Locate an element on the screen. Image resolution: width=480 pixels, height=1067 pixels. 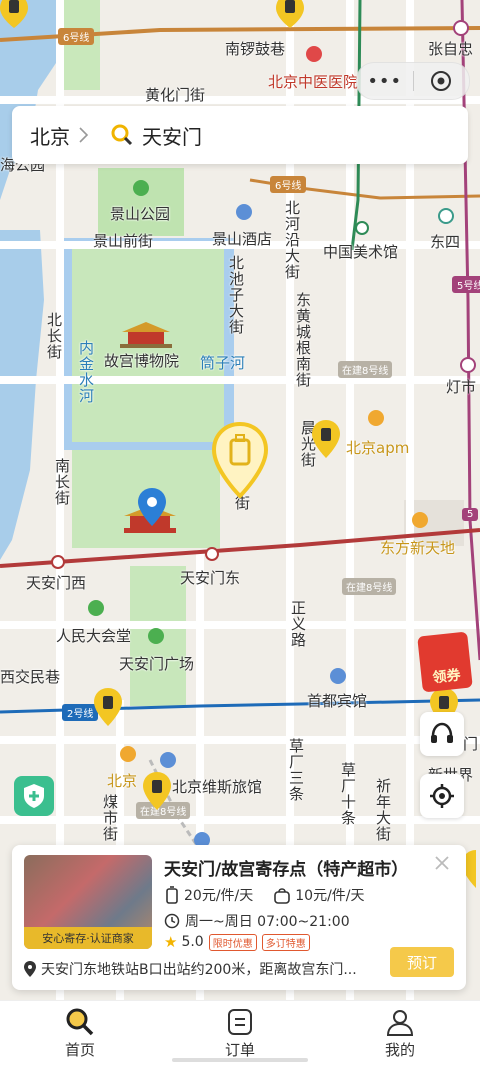
close-circle-icon is located at coordinates (441, 81).